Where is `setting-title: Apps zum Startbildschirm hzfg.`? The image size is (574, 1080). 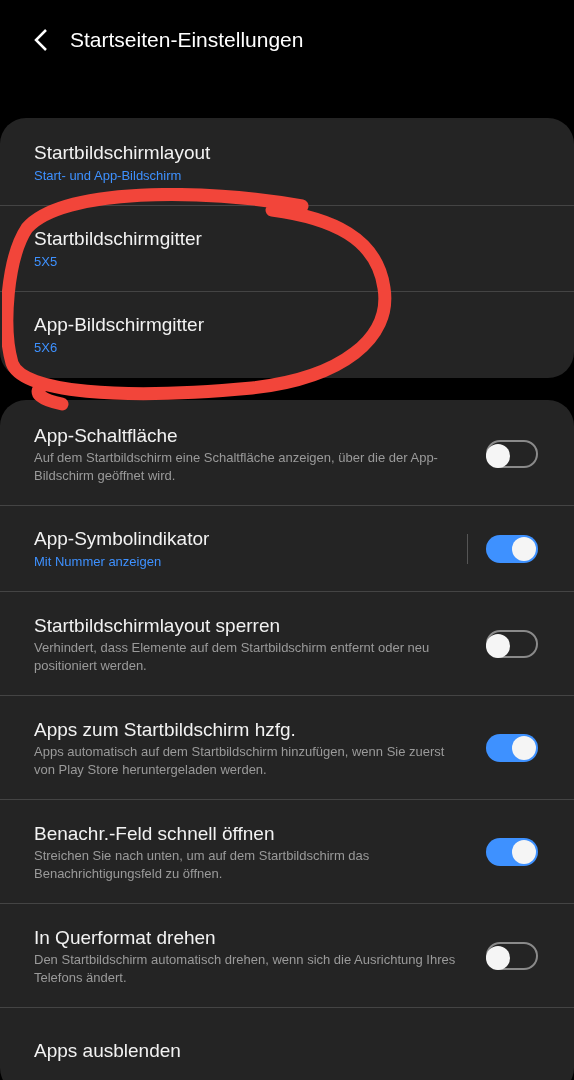
setting-title: Apps zum Startbildschirm hzfg. is located at coordinates (260, 729).